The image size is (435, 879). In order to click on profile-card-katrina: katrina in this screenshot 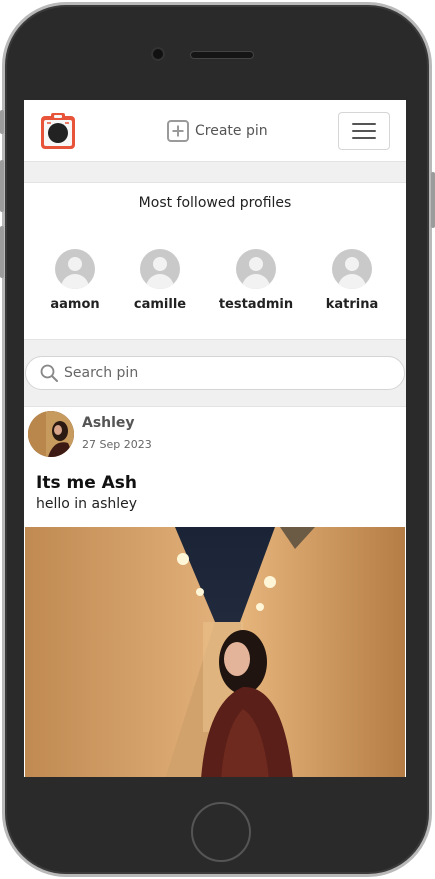, I will do `click(352, 280)`.